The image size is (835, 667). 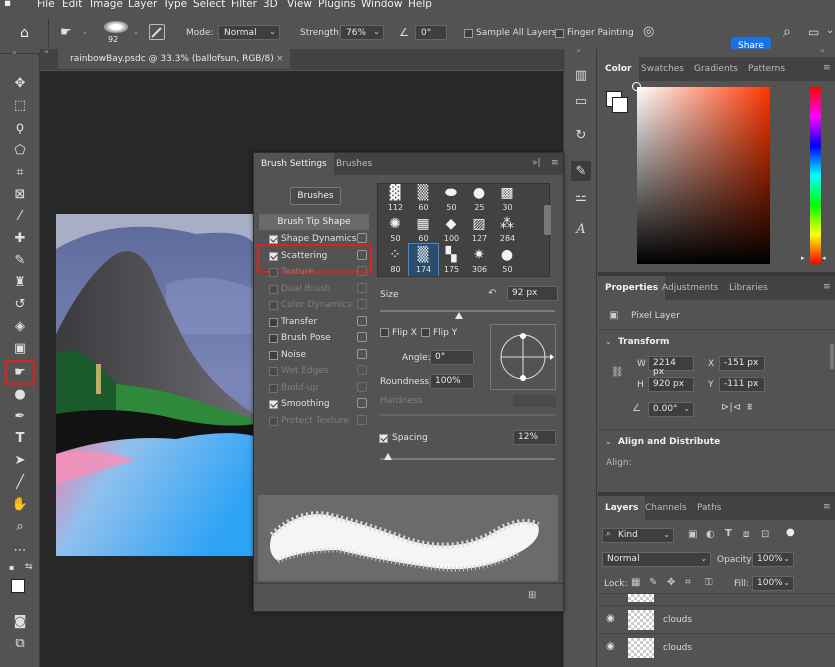 I want to click on brush-tip-shape-item: Brush Tip Shape, so click(x=314, y=222).